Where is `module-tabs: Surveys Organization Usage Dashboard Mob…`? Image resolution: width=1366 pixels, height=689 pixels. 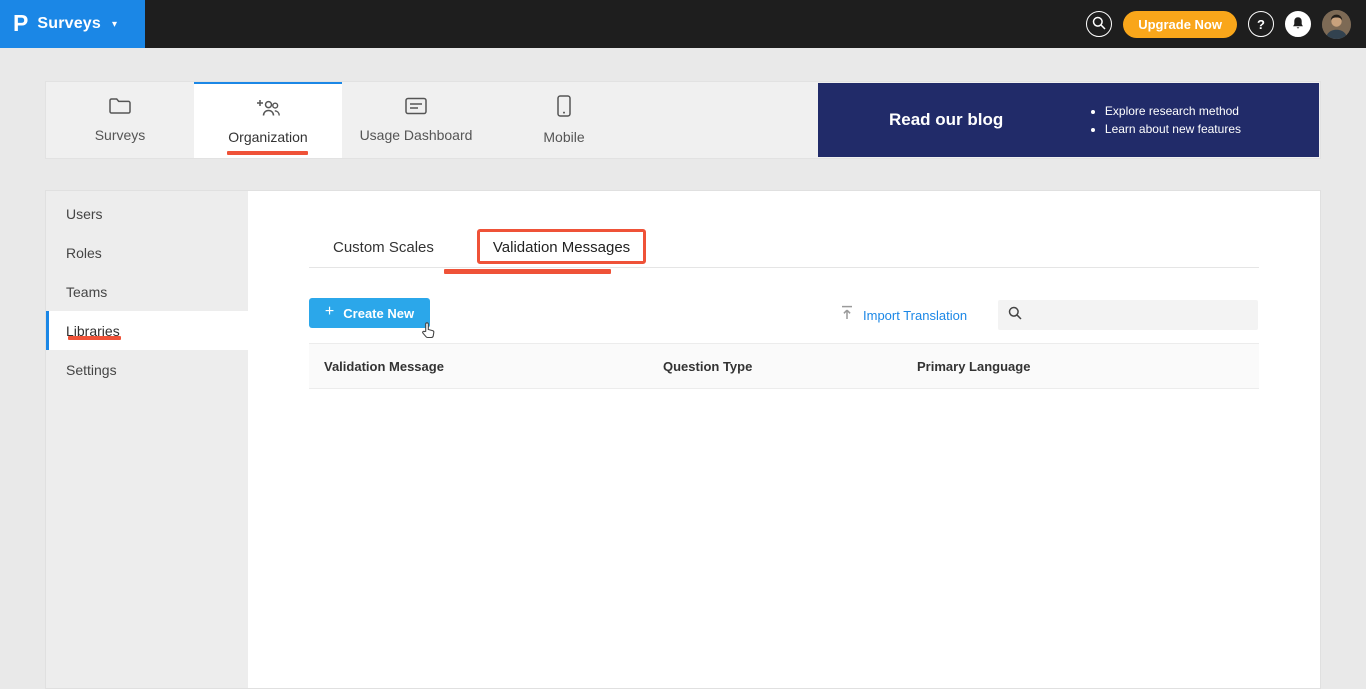
module-tabs: Surveys Organization Usage Dashboard Mob… is located at coordinates (342, 120).